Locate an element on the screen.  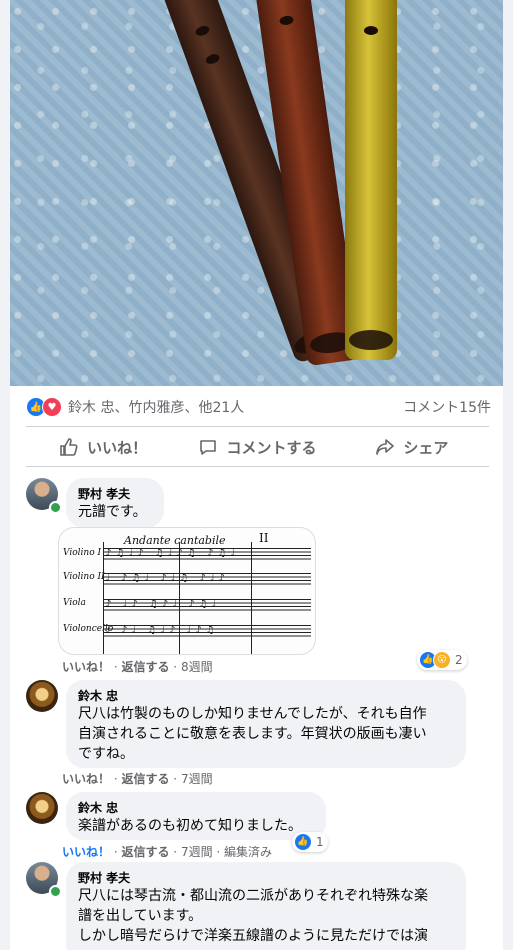
comment-count: コメント15件 is located at coordinates (447, 407).